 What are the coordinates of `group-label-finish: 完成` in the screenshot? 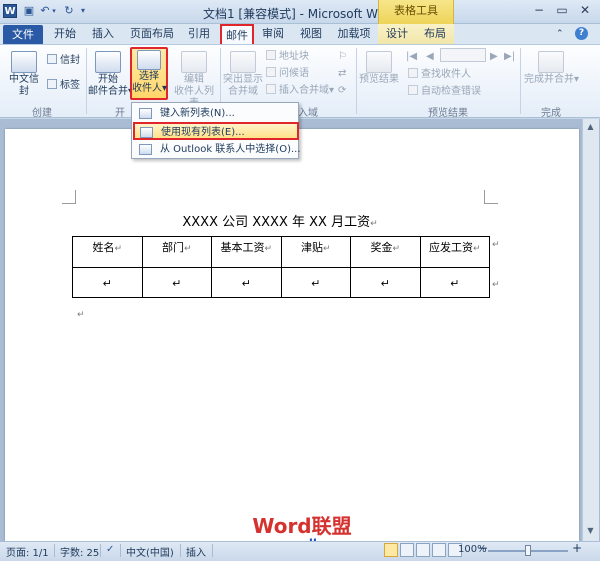 It's located at (551, 113).